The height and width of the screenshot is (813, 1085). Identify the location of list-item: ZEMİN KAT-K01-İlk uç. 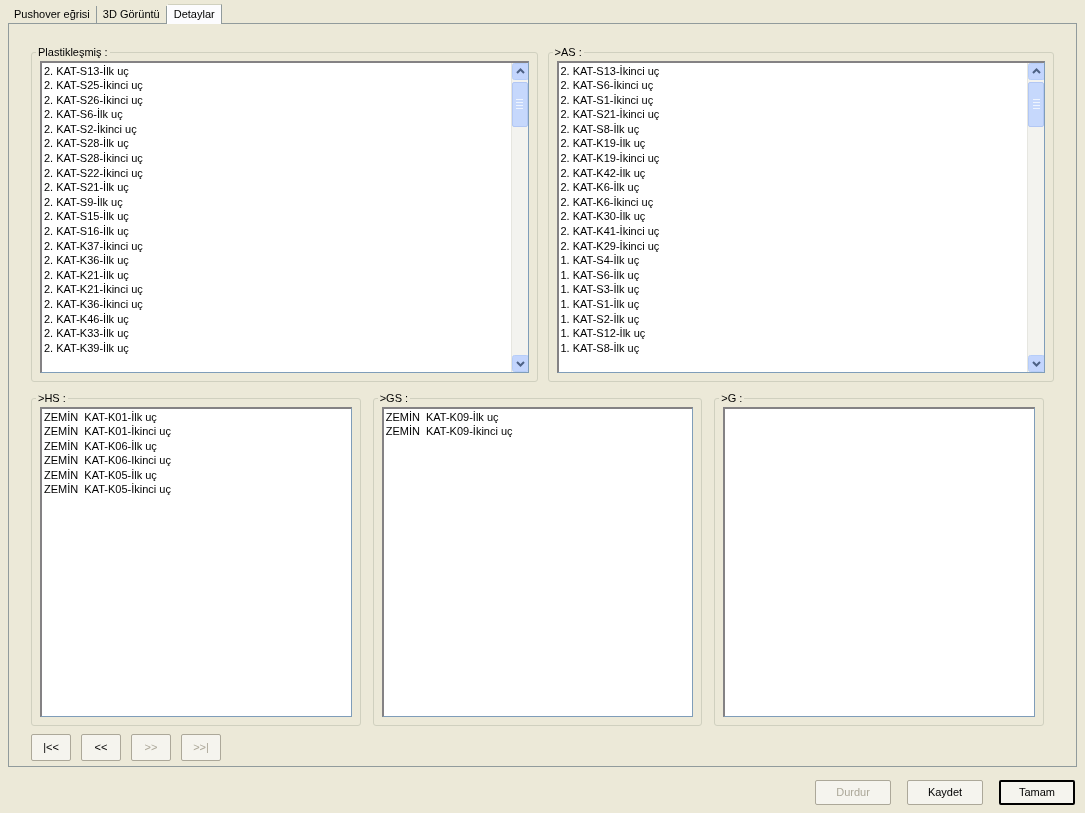
(197, 417).